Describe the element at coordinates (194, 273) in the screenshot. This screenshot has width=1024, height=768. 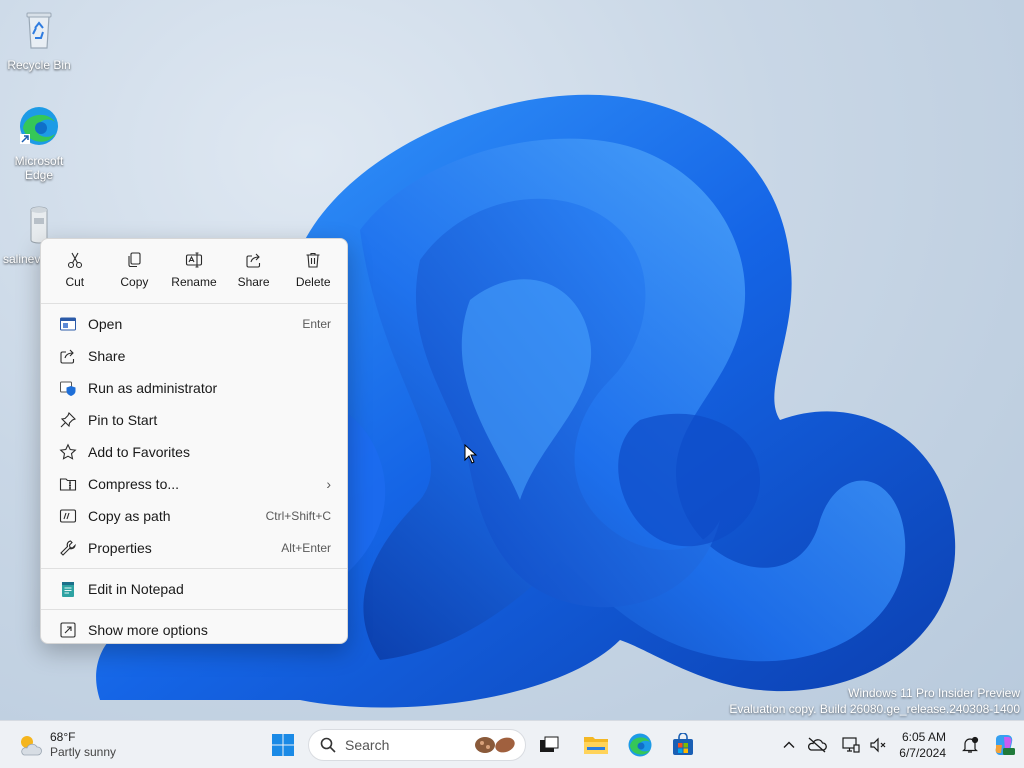
I see `rename-button: Rename` at that location.